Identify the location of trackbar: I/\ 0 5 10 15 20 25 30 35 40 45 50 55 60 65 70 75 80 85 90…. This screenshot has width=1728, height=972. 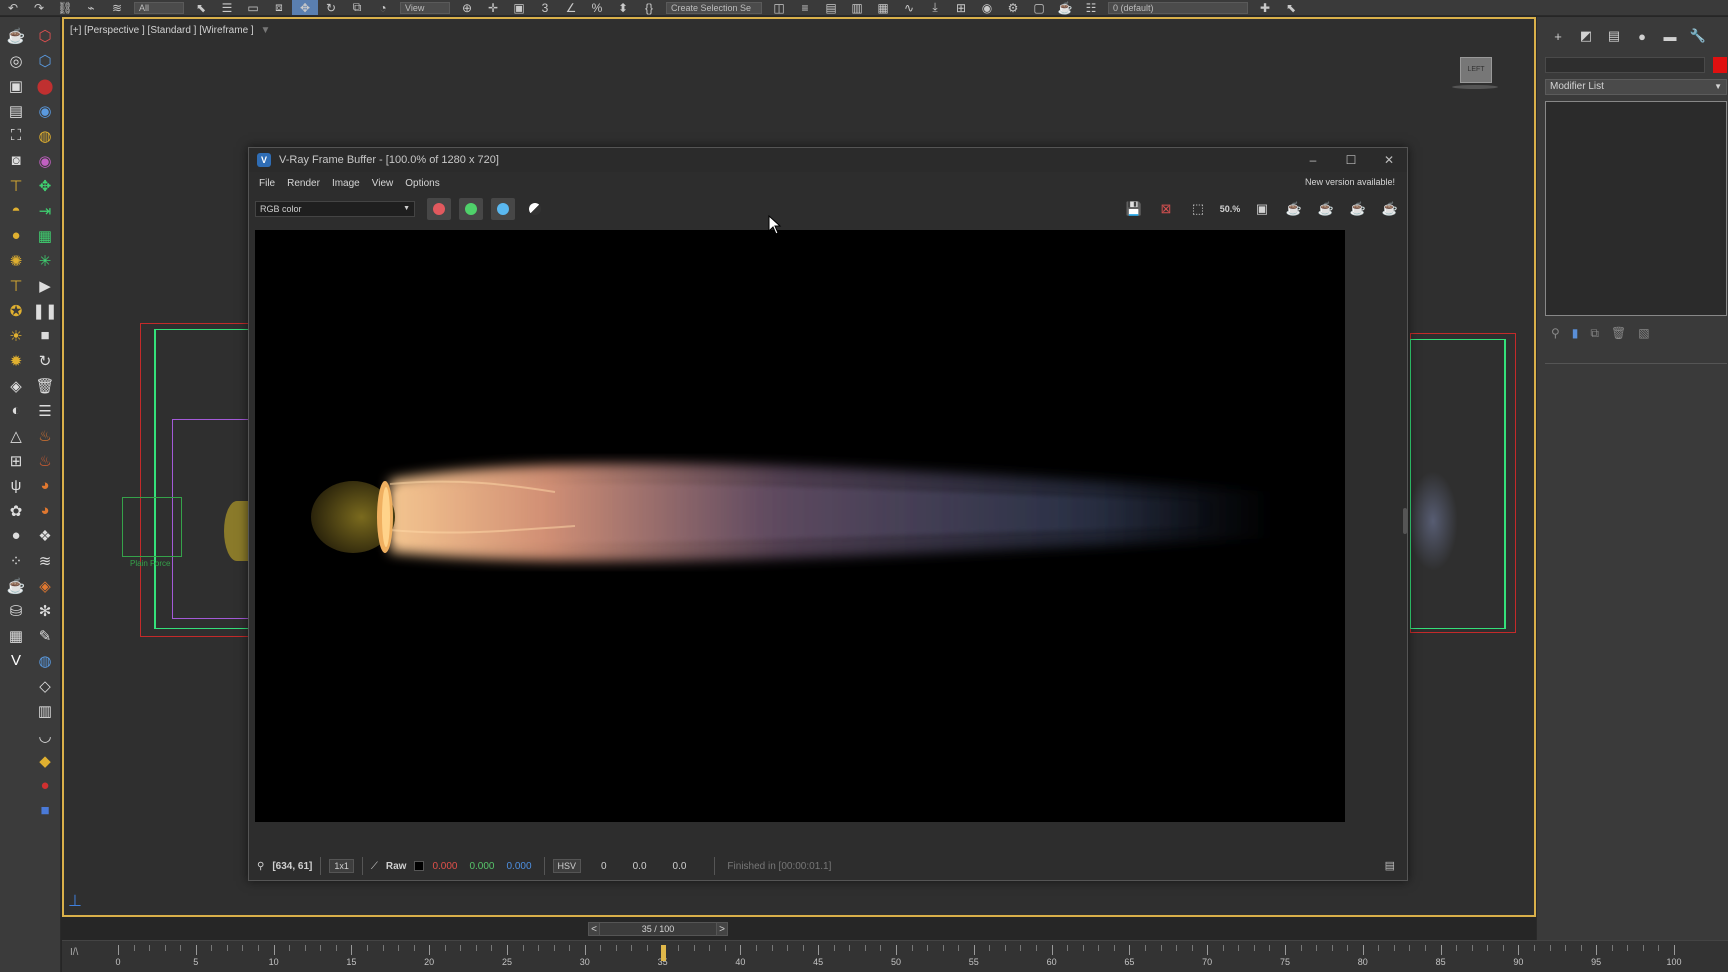
(895, 956).